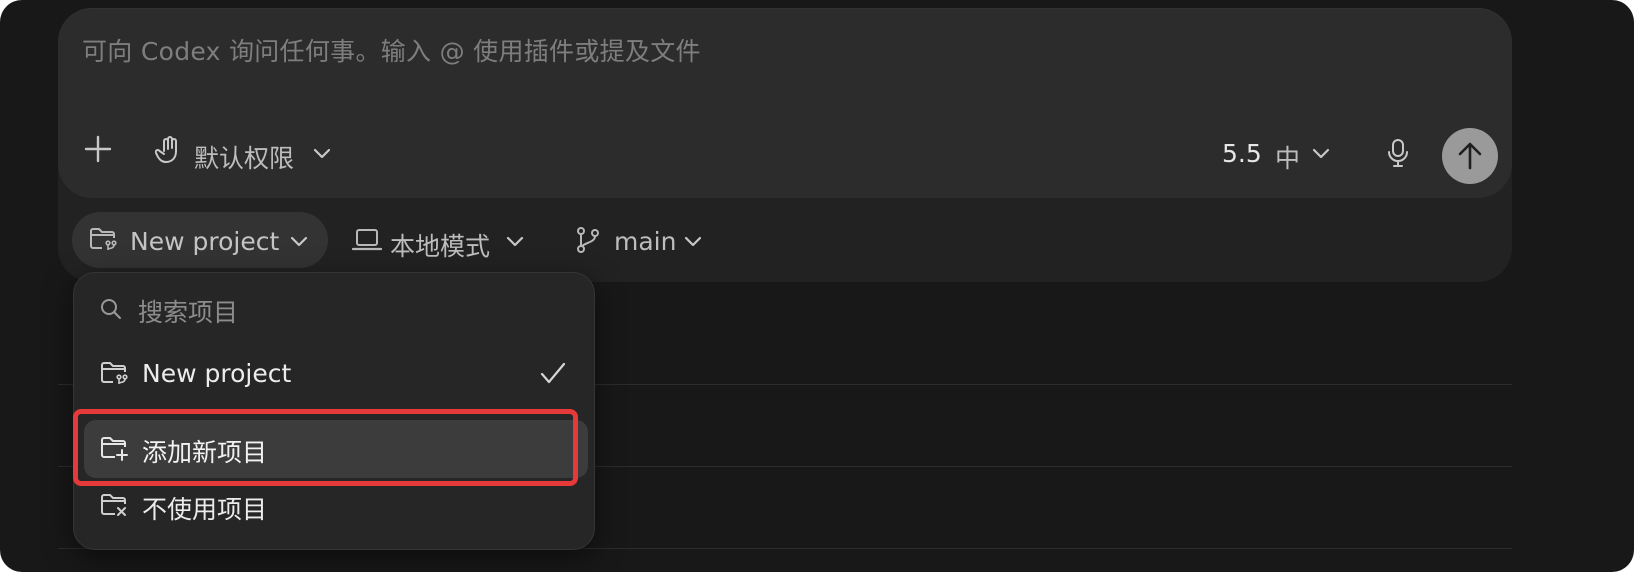 This screenshot has width=1634, height=572. Describe the element at coordinates (391, 50) in the screenshot. I see `prompt-input: 可向 Codex 询问任何事。输入 @ 使用插件或提及文件` at that location.